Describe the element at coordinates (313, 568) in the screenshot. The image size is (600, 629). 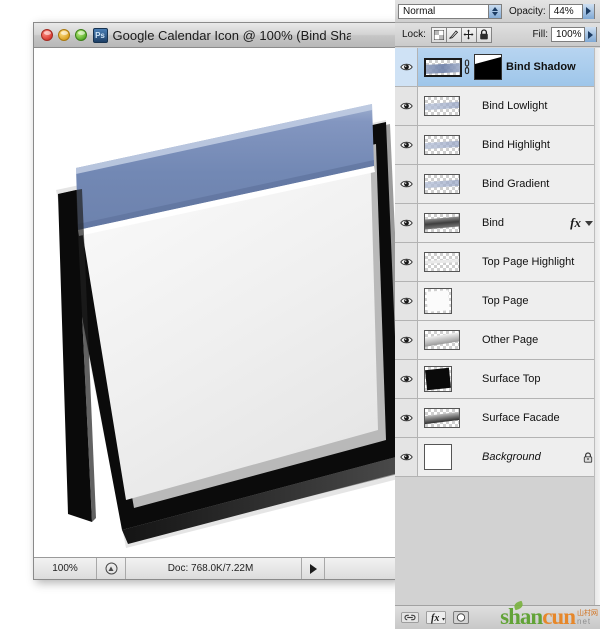
I see `status-expand-arrow` at that location.